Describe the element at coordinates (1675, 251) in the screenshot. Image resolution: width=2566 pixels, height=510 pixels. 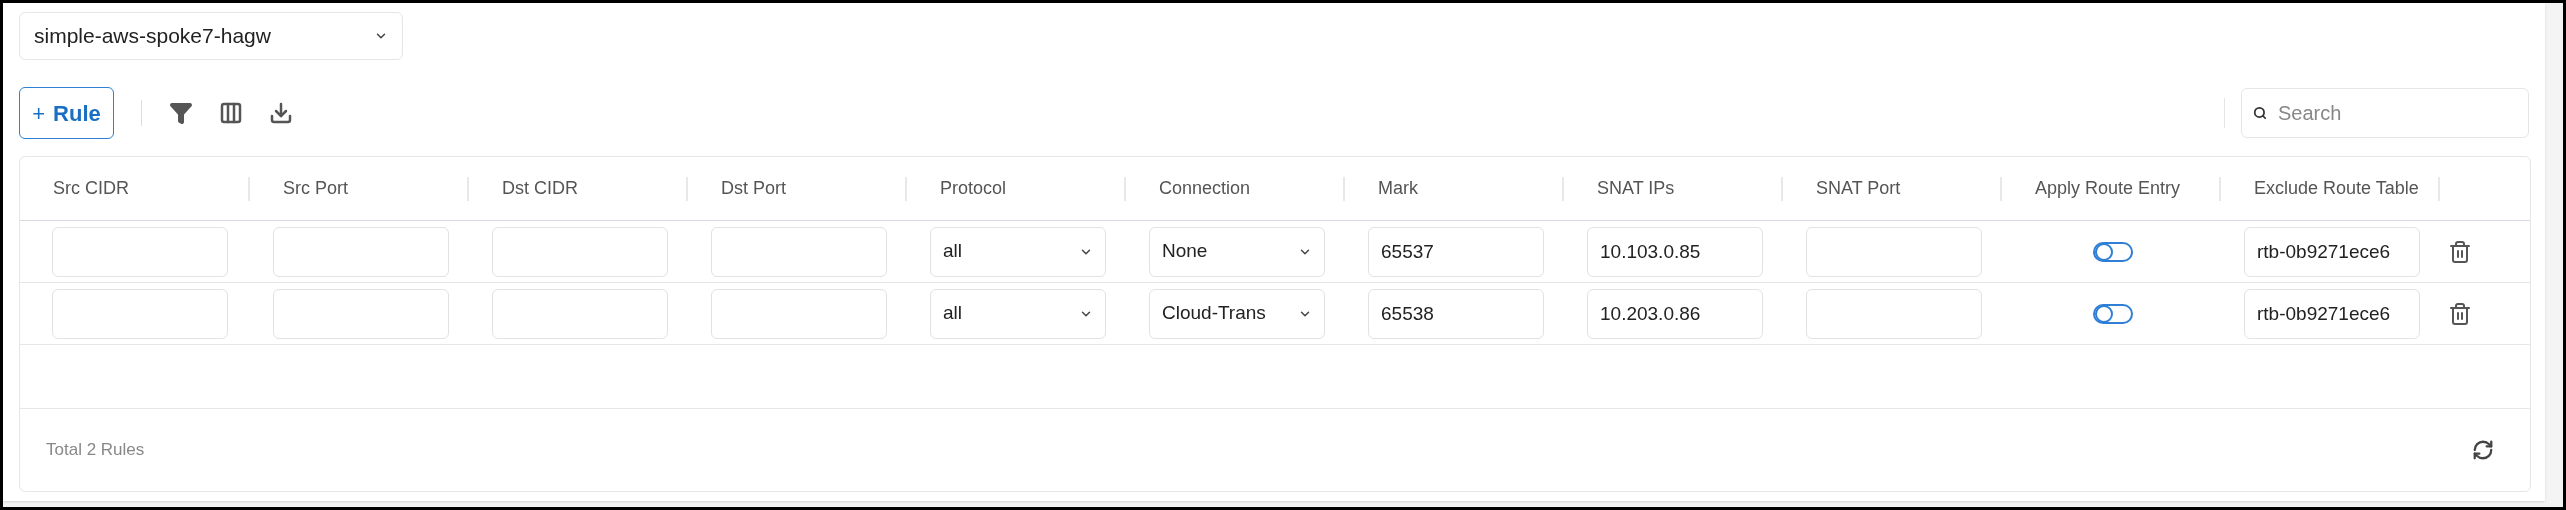
I see `cell-input: 10.103.0.85` at that location.